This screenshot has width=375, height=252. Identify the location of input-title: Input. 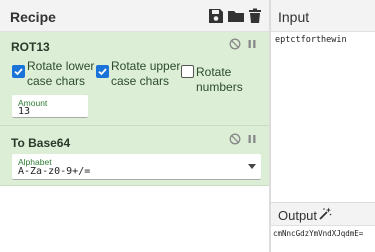
(294, 17).